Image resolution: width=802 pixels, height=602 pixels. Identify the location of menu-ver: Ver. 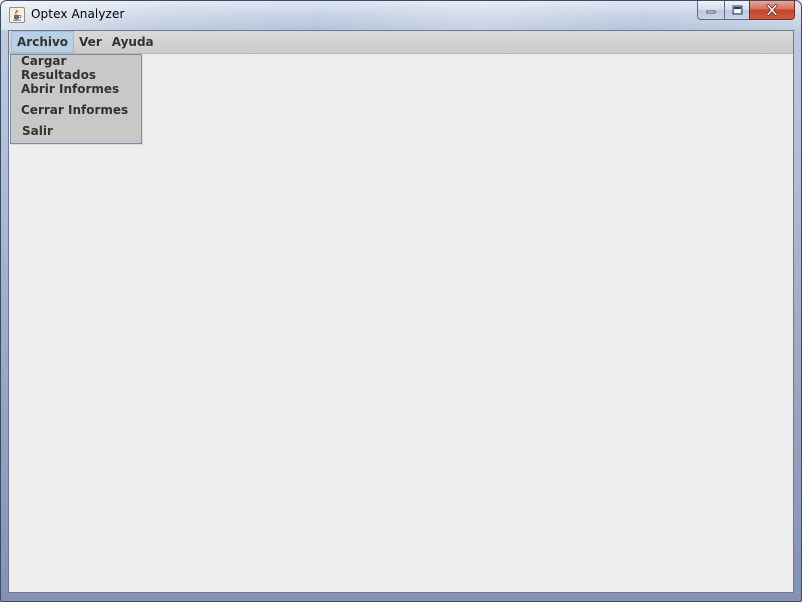
(90, 42).